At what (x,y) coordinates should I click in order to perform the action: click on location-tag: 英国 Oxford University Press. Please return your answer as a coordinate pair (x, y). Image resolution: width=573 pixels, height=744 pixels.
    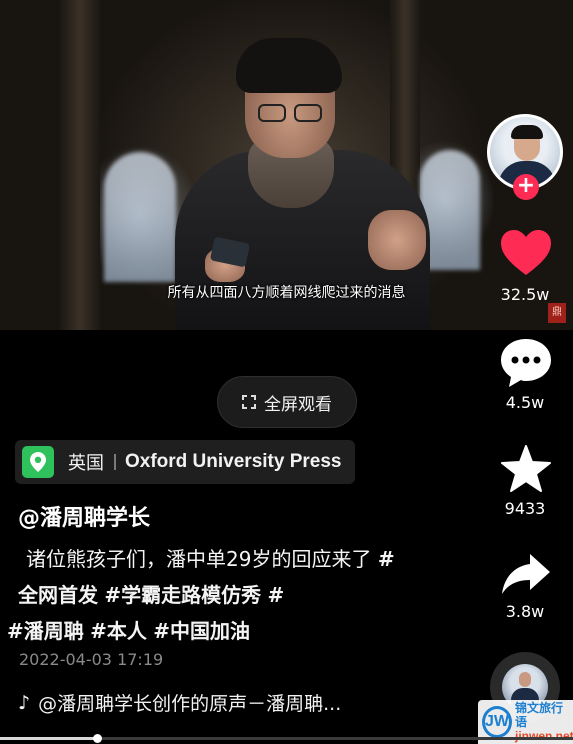
    Looking at the image, I should click on (185, 462).